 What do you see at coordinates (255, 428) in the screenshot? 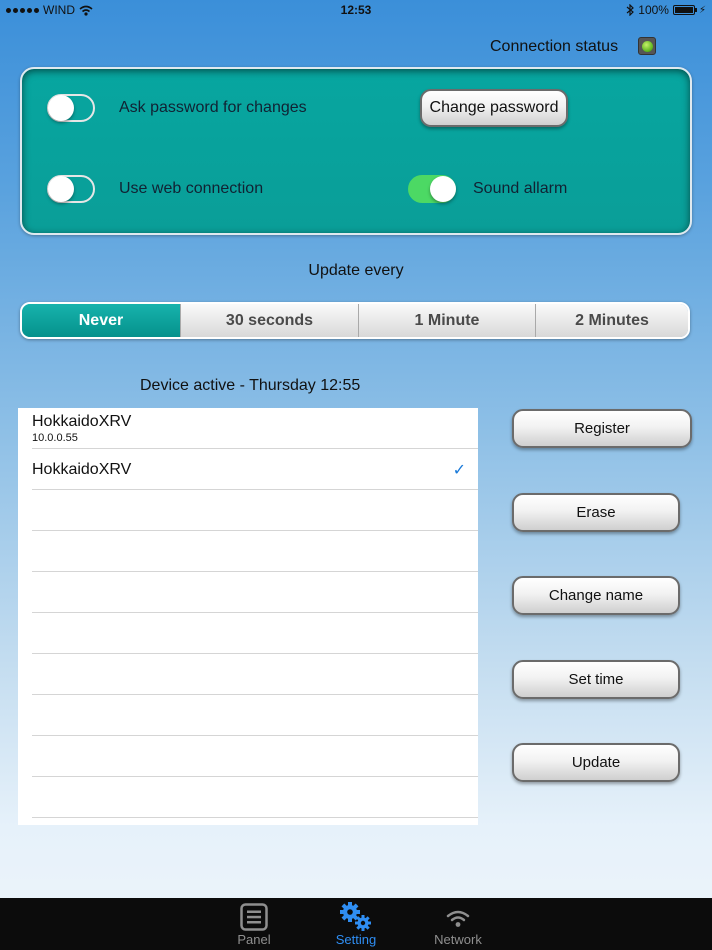
I see `list-item: HokkaidoXRV 10.0.0.55` at bounding box center [255, 428].